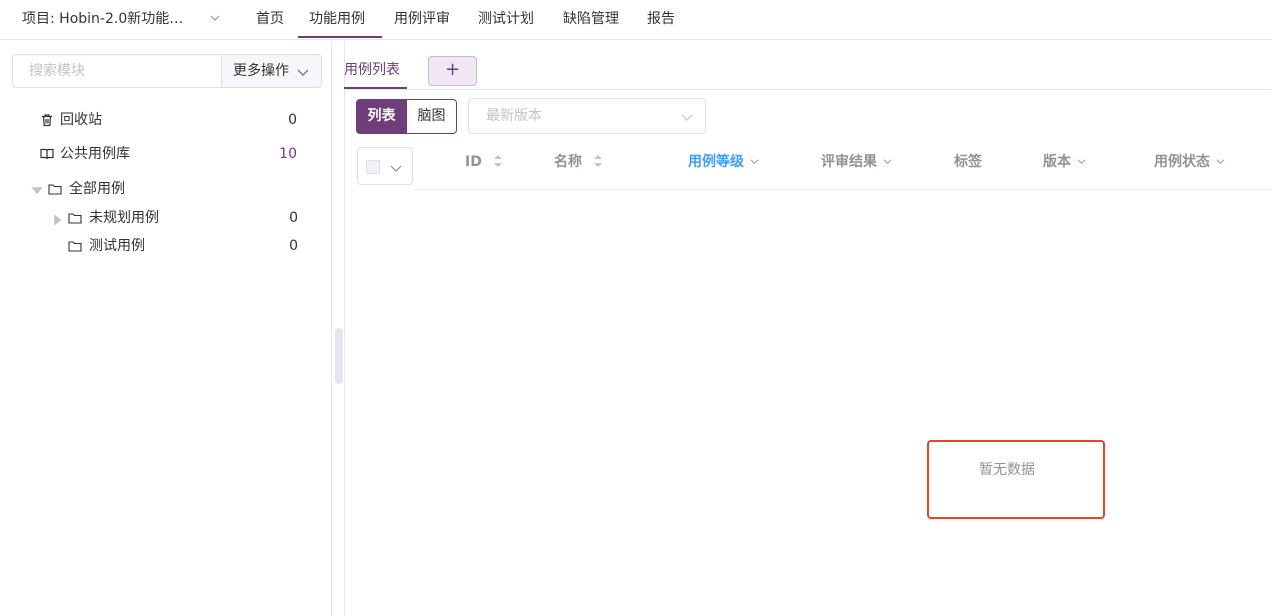 The image size is (1271, 616). I want to click on nav-tab-report: 报告, so click(661, 19).